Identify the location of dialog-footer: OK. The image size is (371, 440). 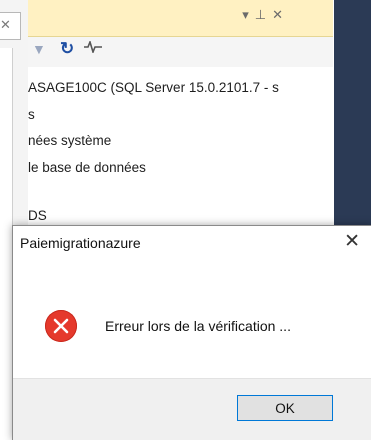
(192, 409).